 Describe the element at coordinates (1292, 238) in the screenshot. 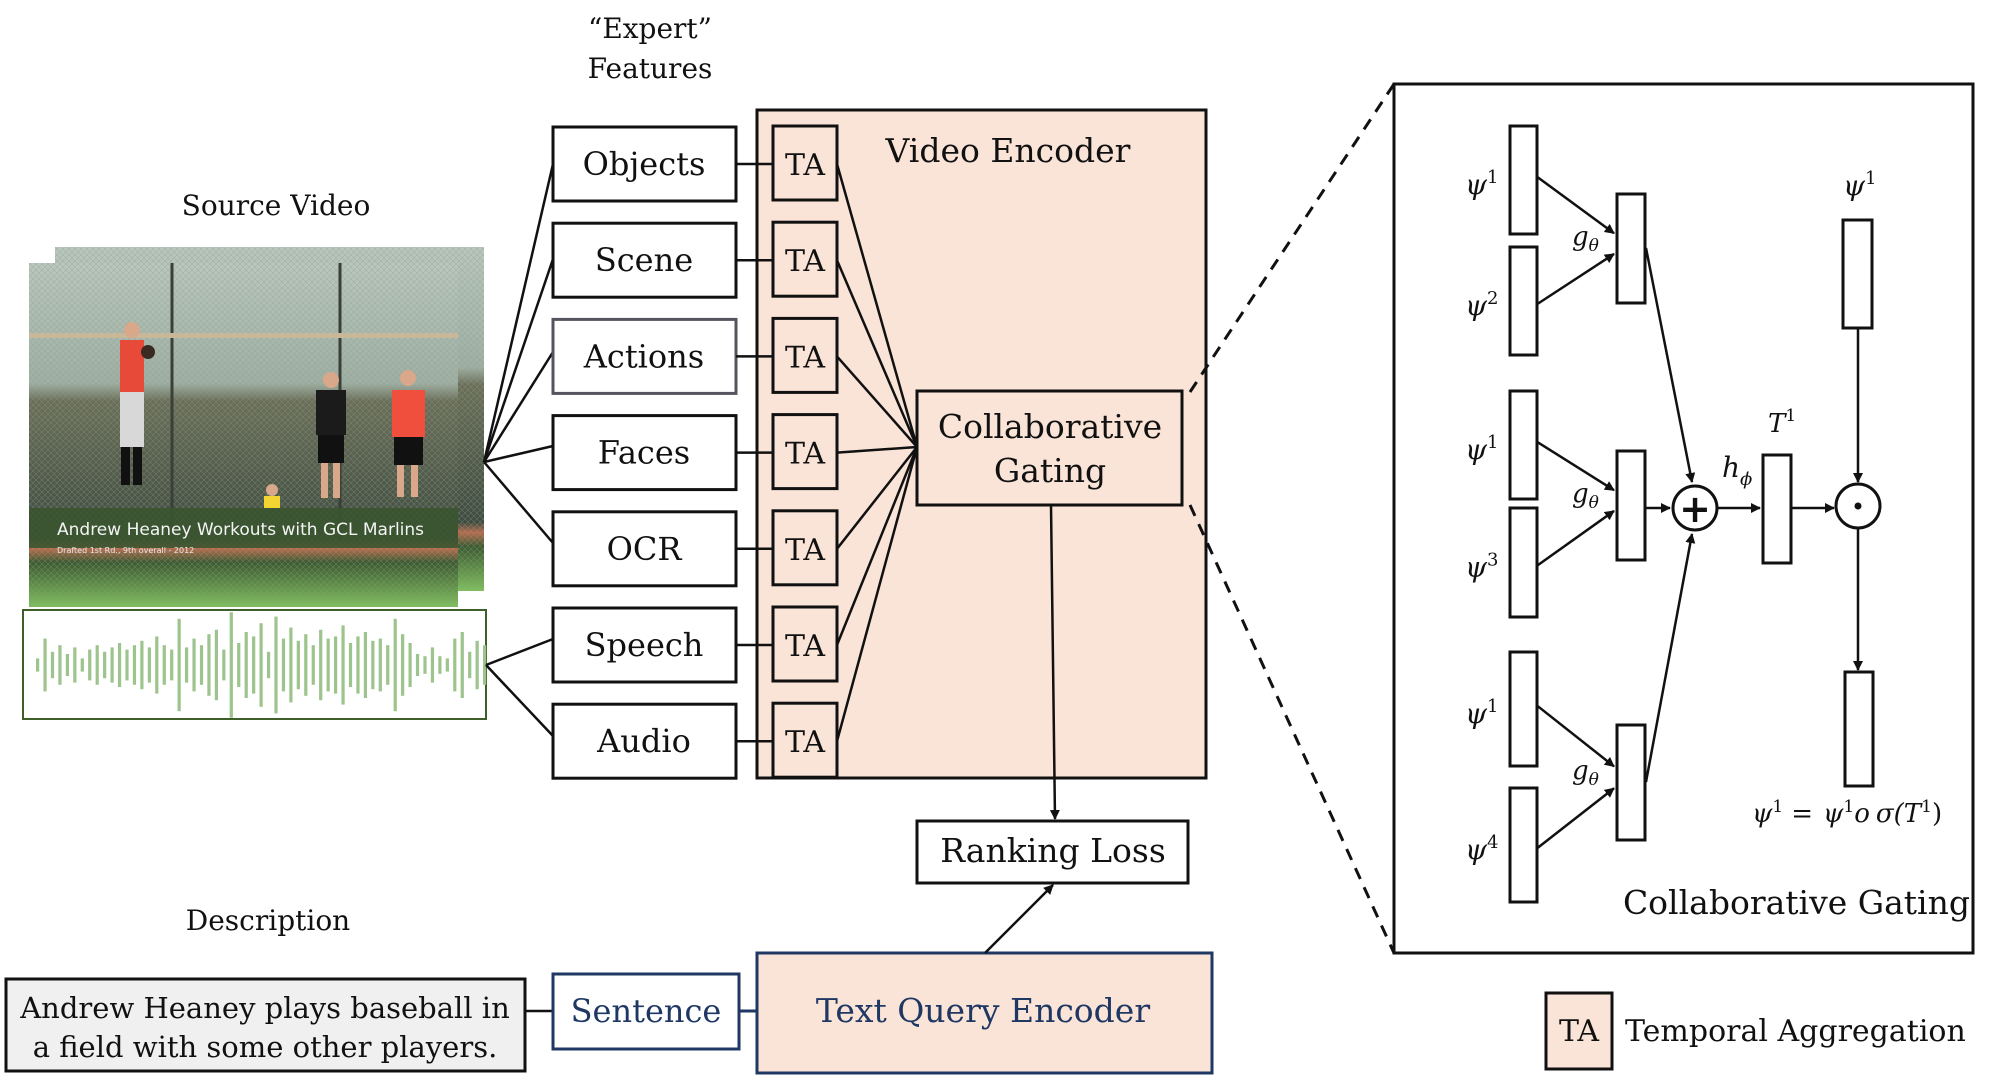

I see `zoom-guide-top` at that location.